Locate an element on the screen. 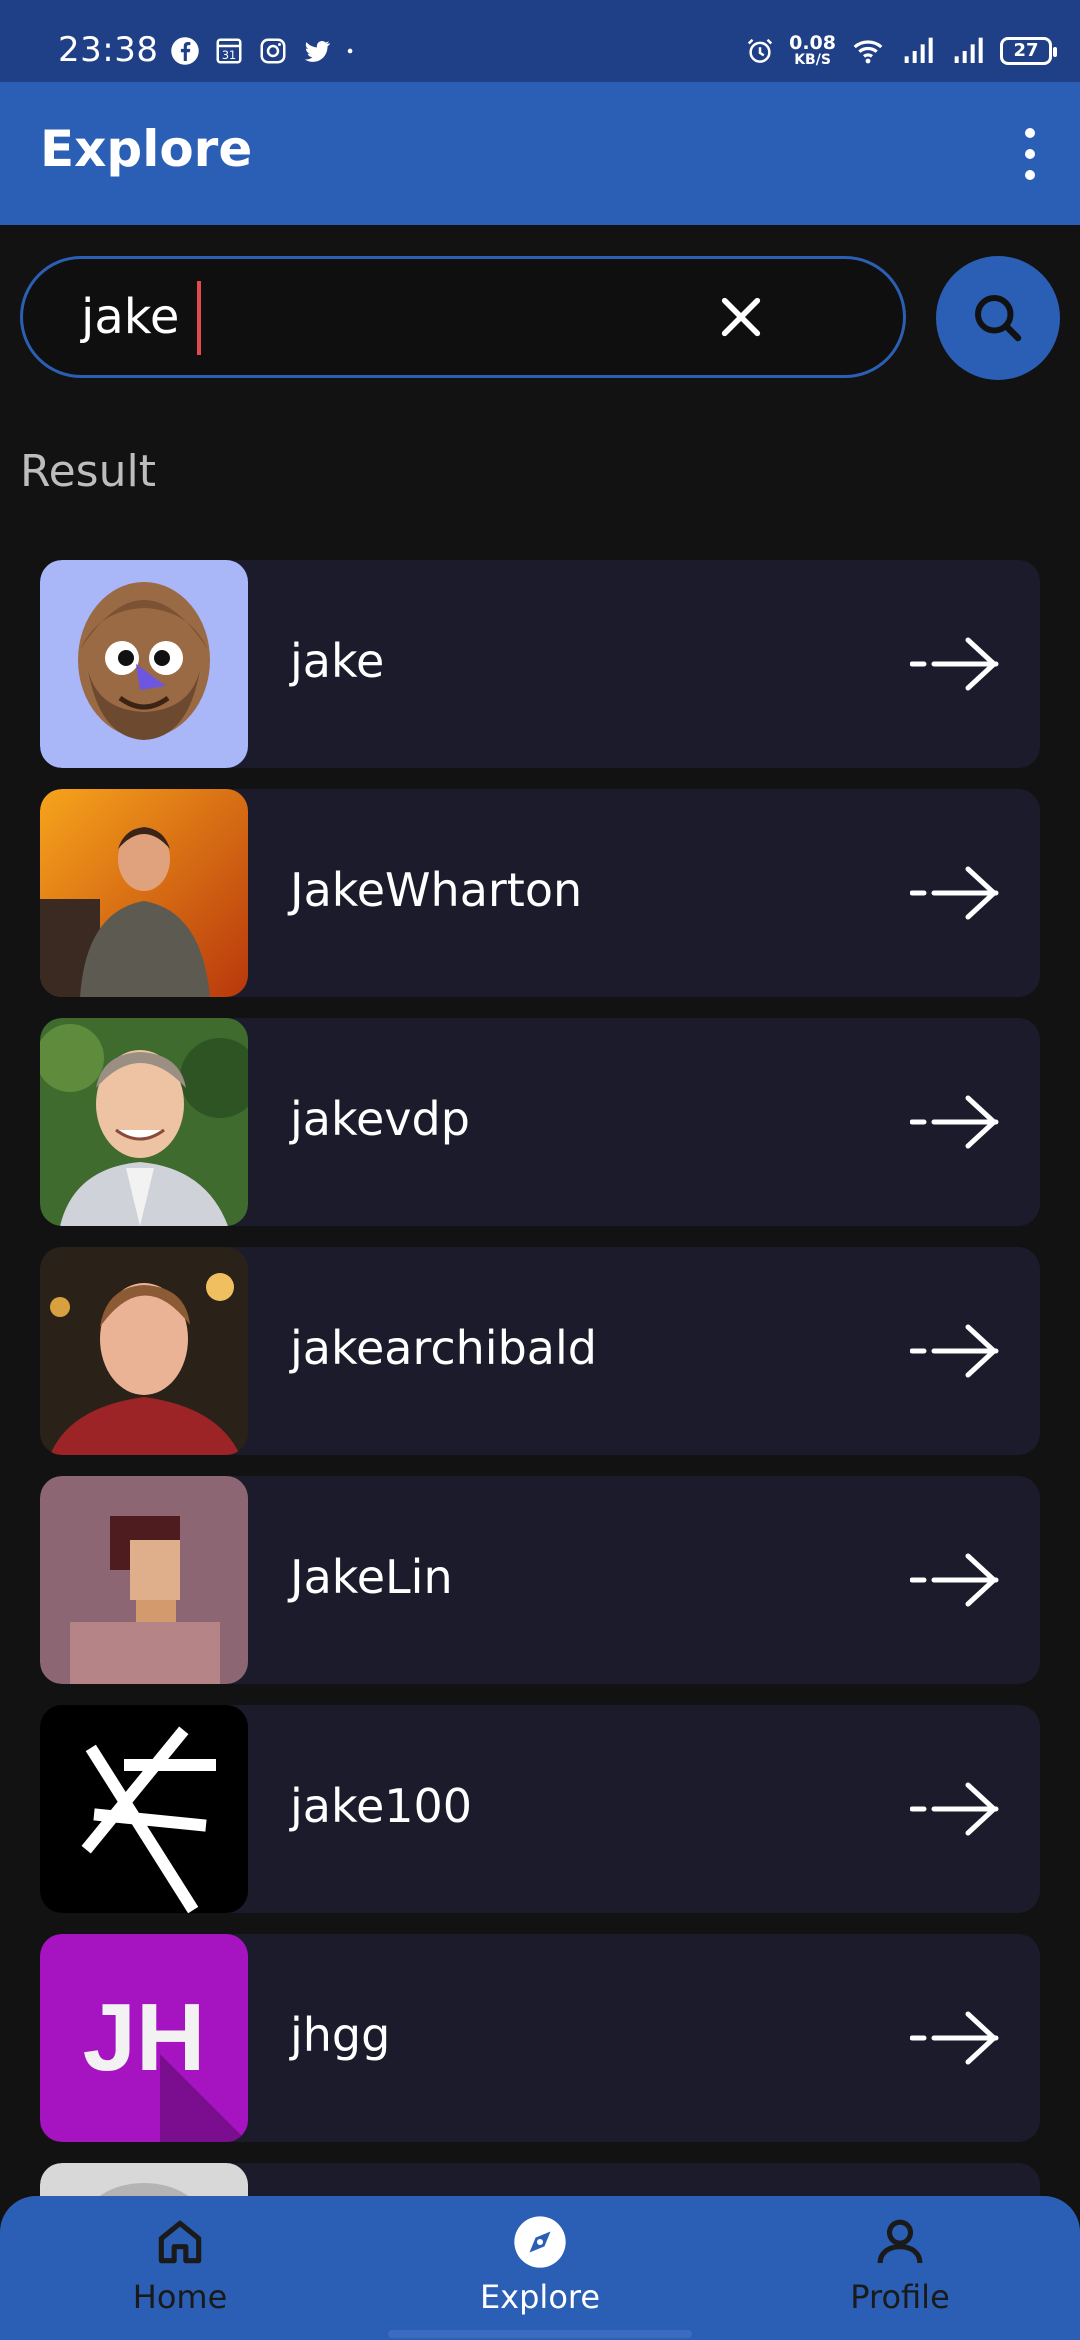 Image resolution: width=1080 pixels, height=2340 pixels. system-status: 0.08 KB/S 27 is located at coordinates (901, 50).